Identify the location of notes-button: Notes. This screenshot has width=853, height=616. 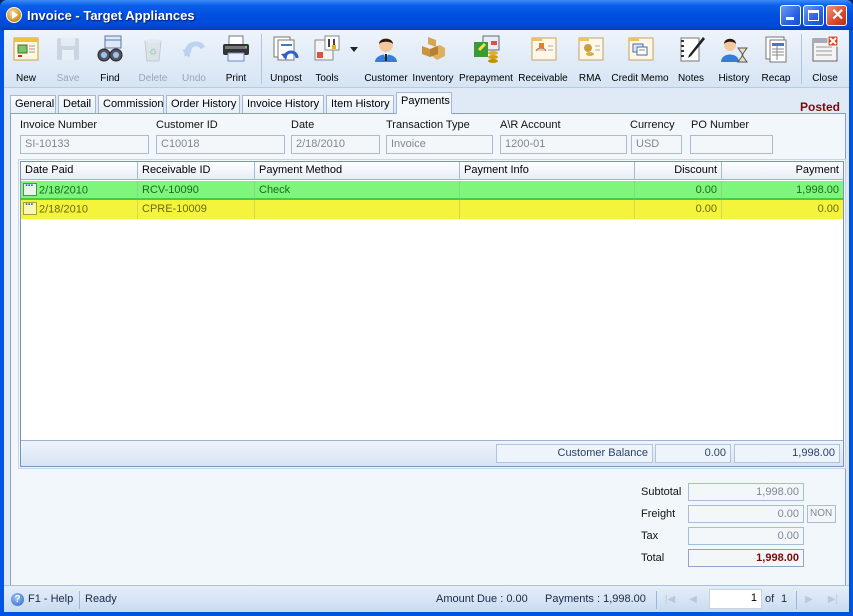
(691, 60).